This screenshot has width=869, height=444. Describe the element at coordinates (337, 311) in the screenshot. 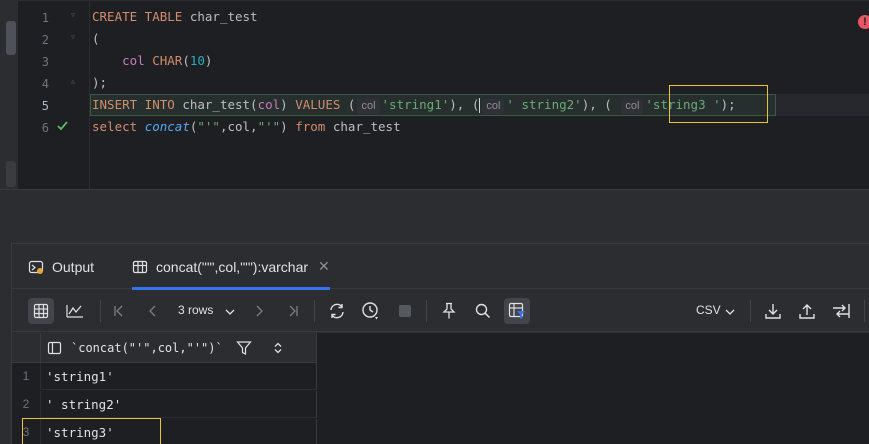

I see `refresh-button` at that location.